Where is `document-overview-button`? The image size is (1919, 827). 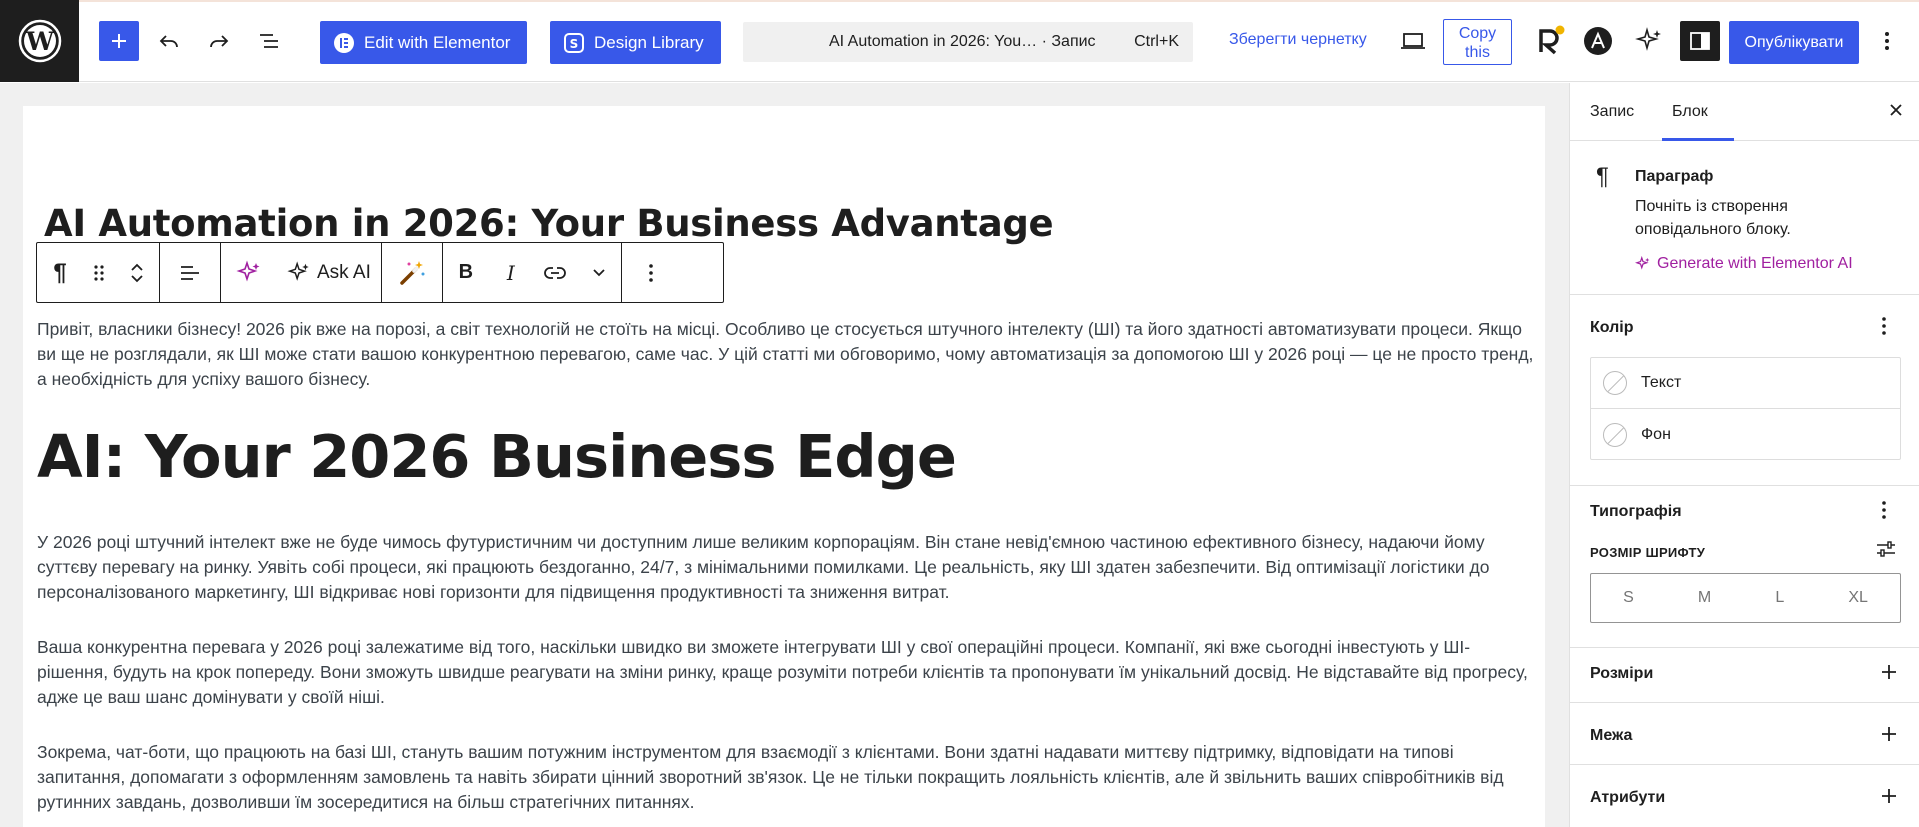
document-overview-button is located at coordinates (269, 41).